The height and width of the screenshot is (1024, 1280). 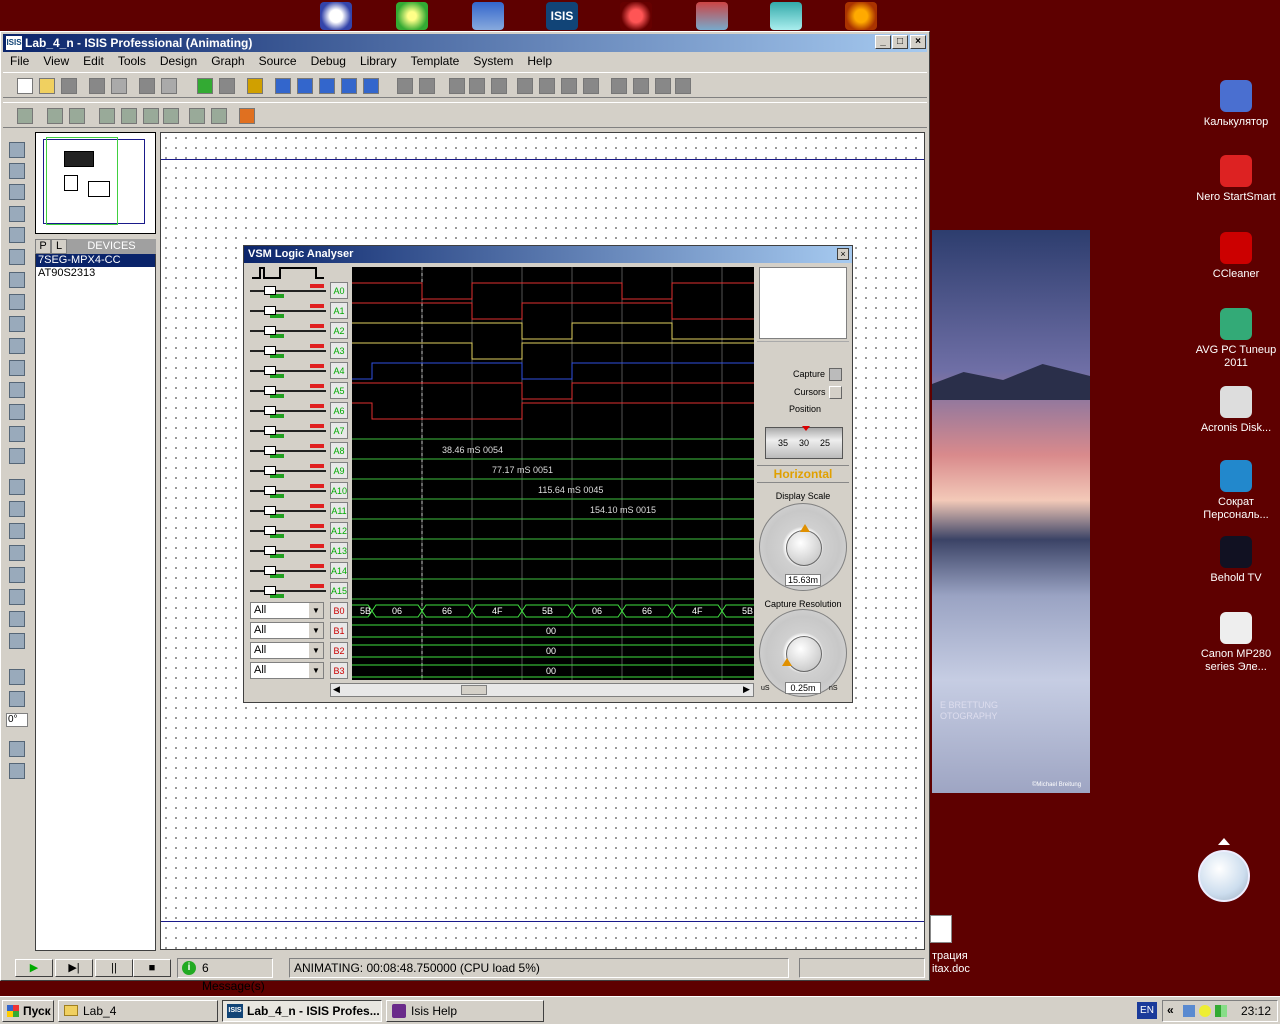 What do you see at coordinates (835, 392) in the screenshot?
I see `cursors-button` at bounding box center [835, 392].